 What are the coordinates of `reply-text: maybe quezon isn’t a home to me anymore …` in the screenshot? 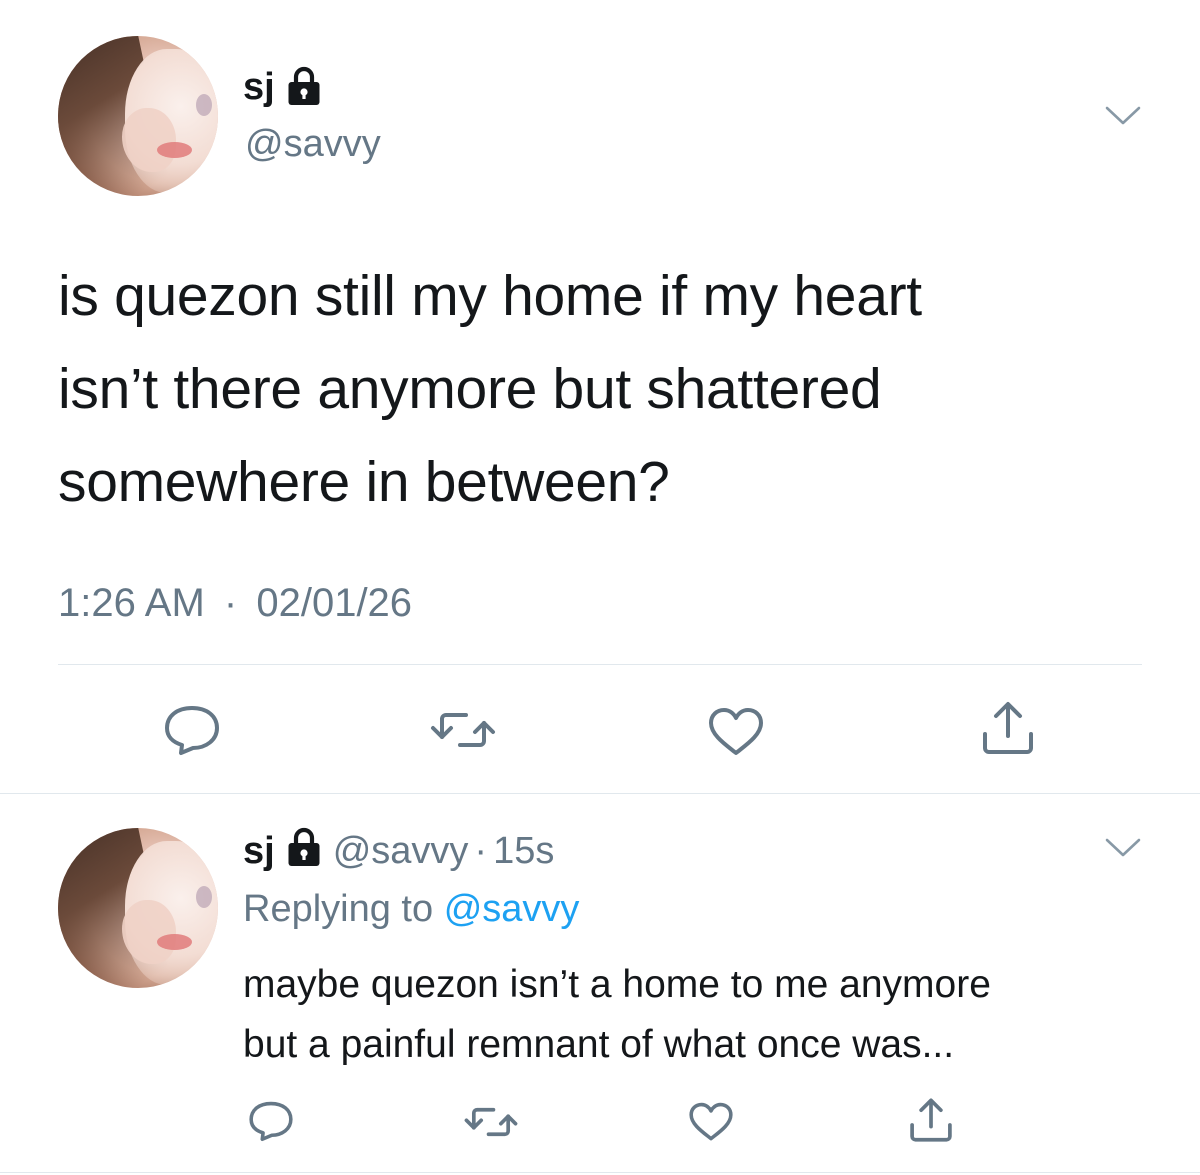 It's located at (617, 1014).